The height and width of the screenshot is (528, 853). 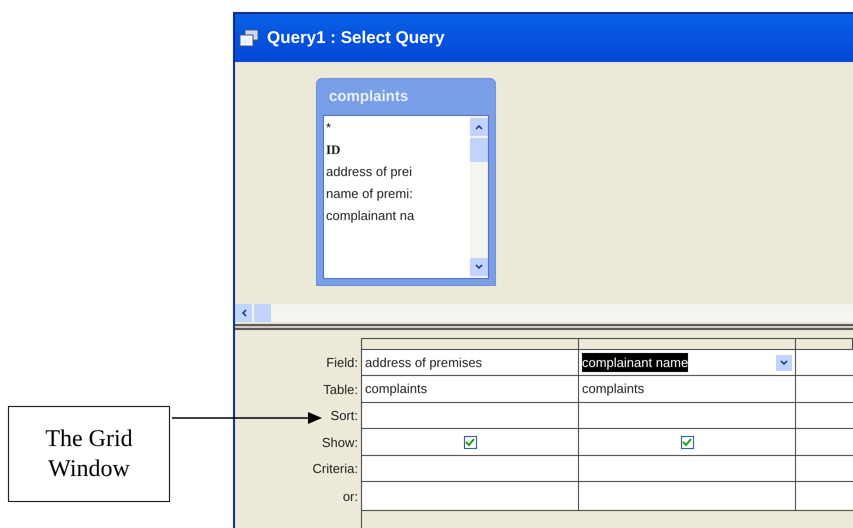 What do you see at coordinates (544, 313) in the screenshot?
I see `horizontal-scrollbar` at bounding box center [544, 313].